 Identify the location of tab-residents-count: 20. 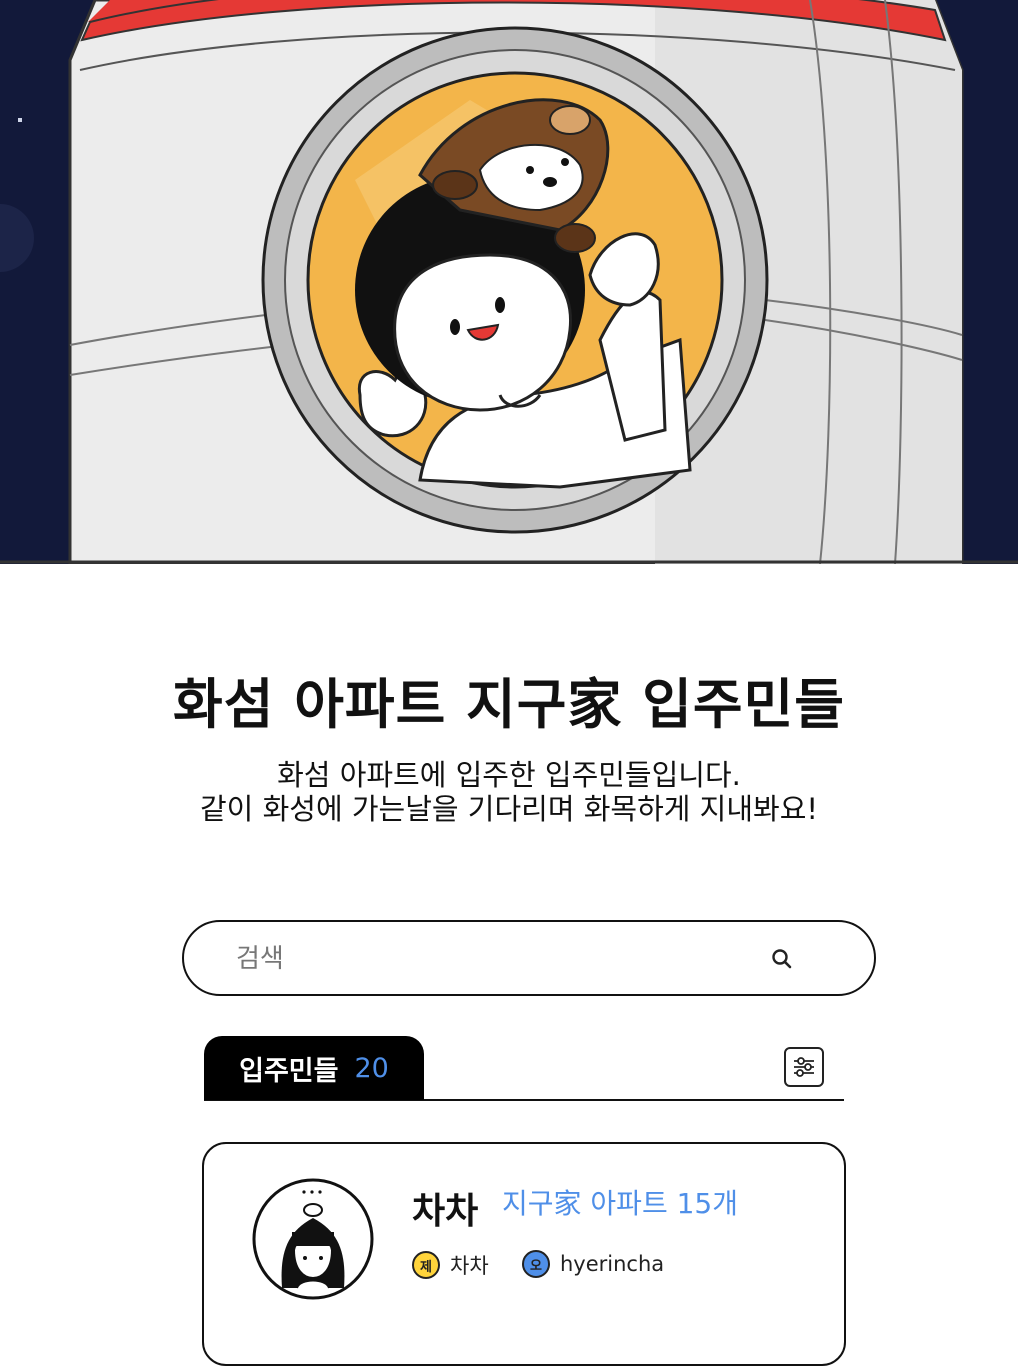
(371, 1068).